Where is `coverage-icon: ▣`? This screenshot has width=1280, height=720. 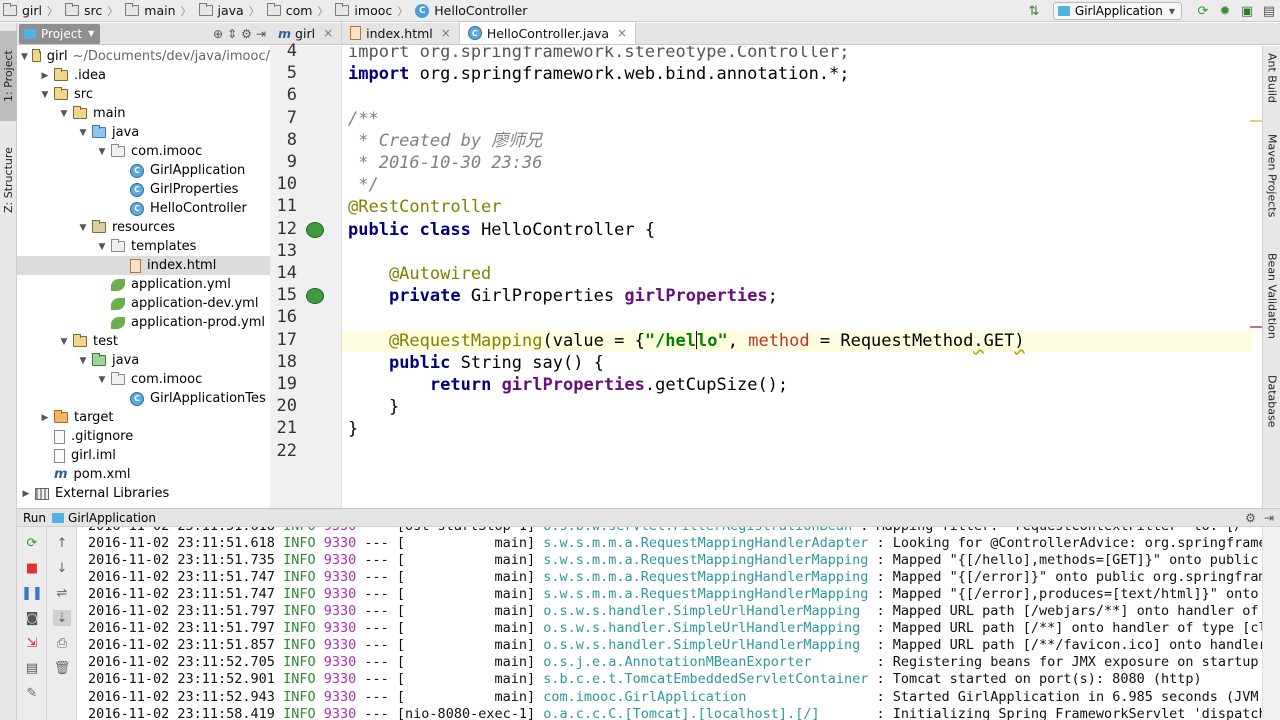
coverage-icon: ▣ is located at coordinates (1247, 11).